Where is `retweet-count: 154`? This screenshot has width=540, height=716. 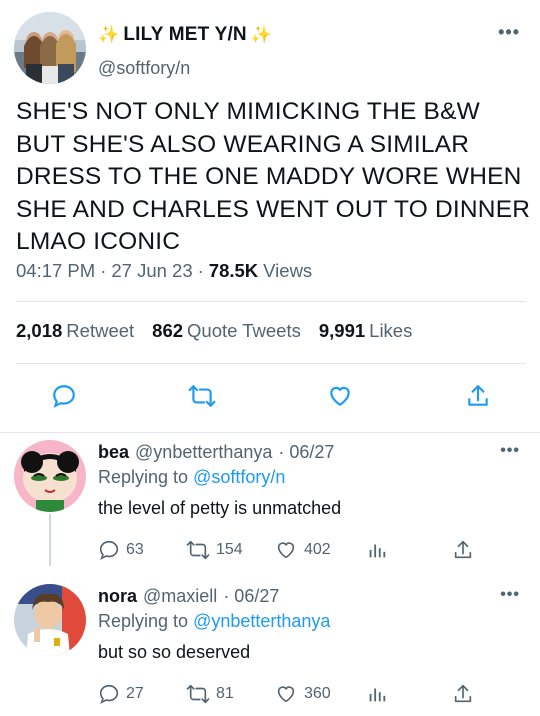
retweet-count: 154 is located at coordinates (229, 549).